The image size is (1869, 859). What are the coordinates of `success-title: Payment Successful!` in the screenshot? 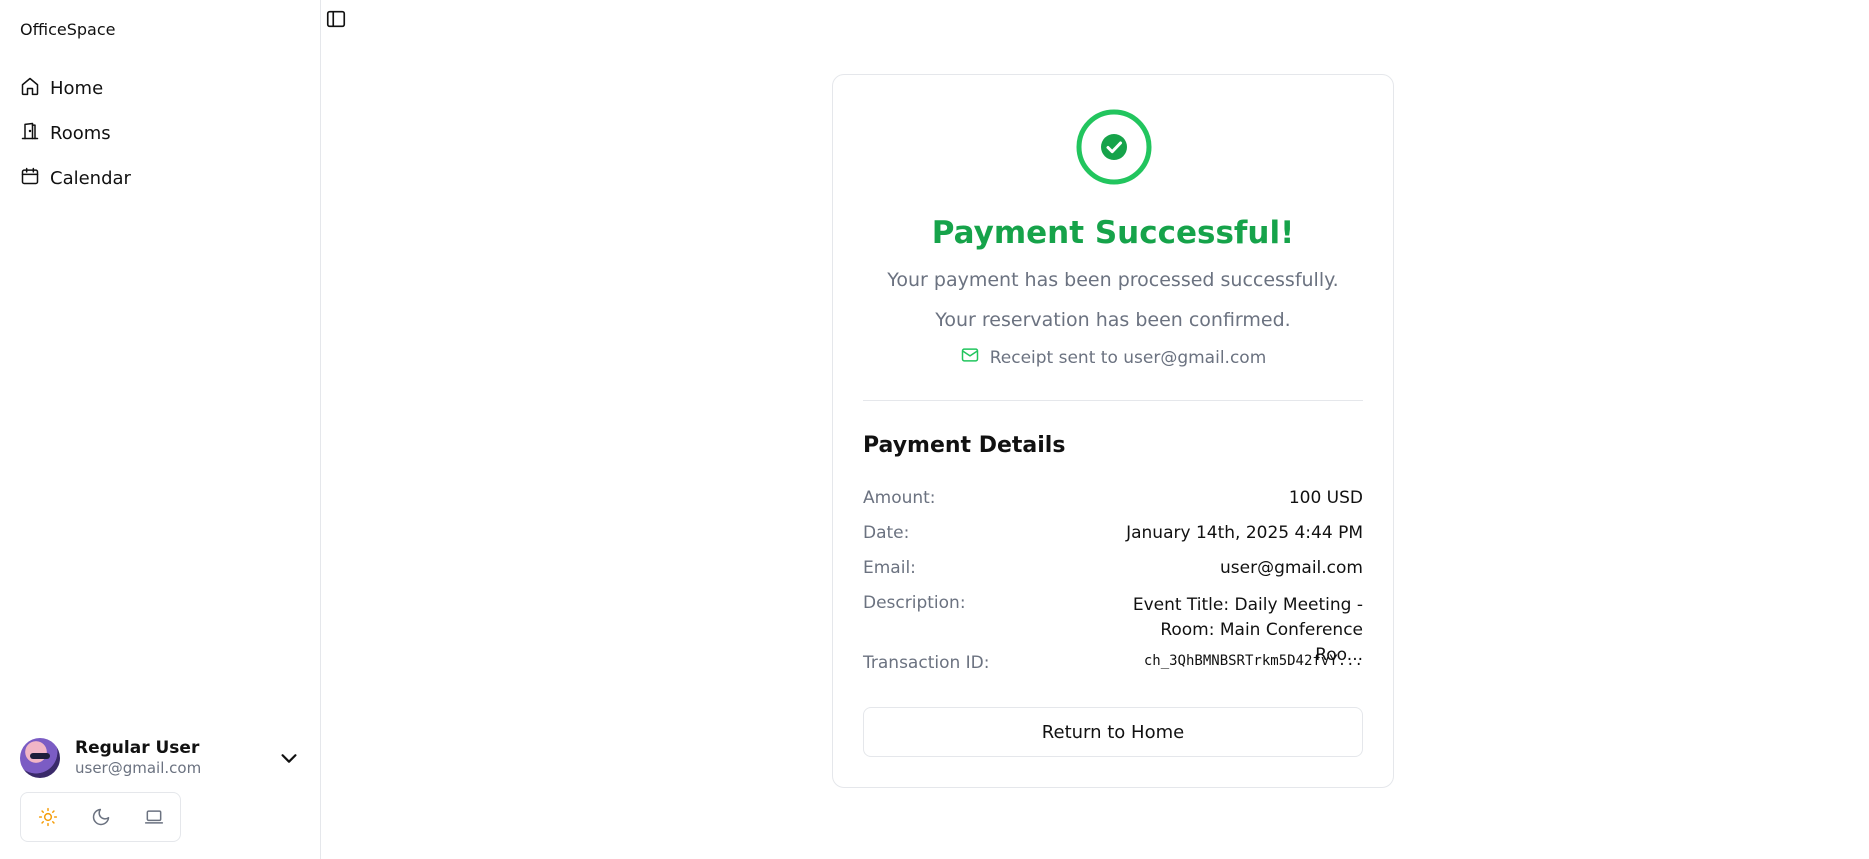 It's located at (1113, 233).